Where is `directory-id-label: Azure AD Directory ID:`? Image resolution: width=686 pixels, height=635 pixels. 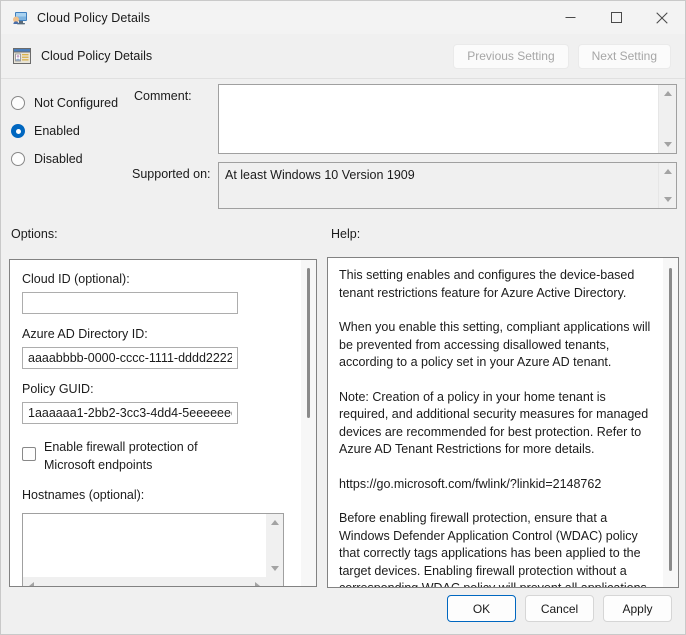 directory-id-label: Azure AD Directory ID: is located at coordinates (85, 334).